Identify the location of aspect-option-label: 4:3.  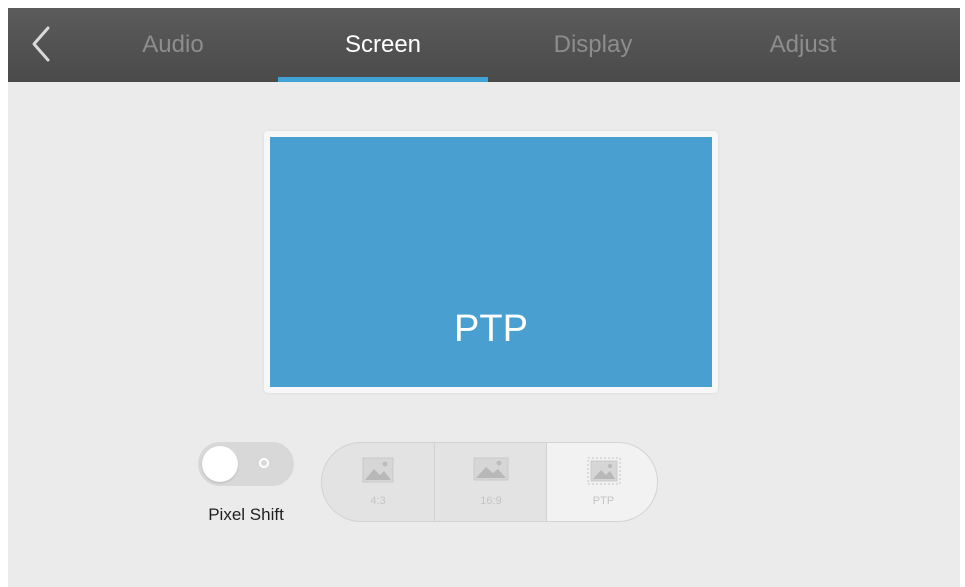
(378, 501).